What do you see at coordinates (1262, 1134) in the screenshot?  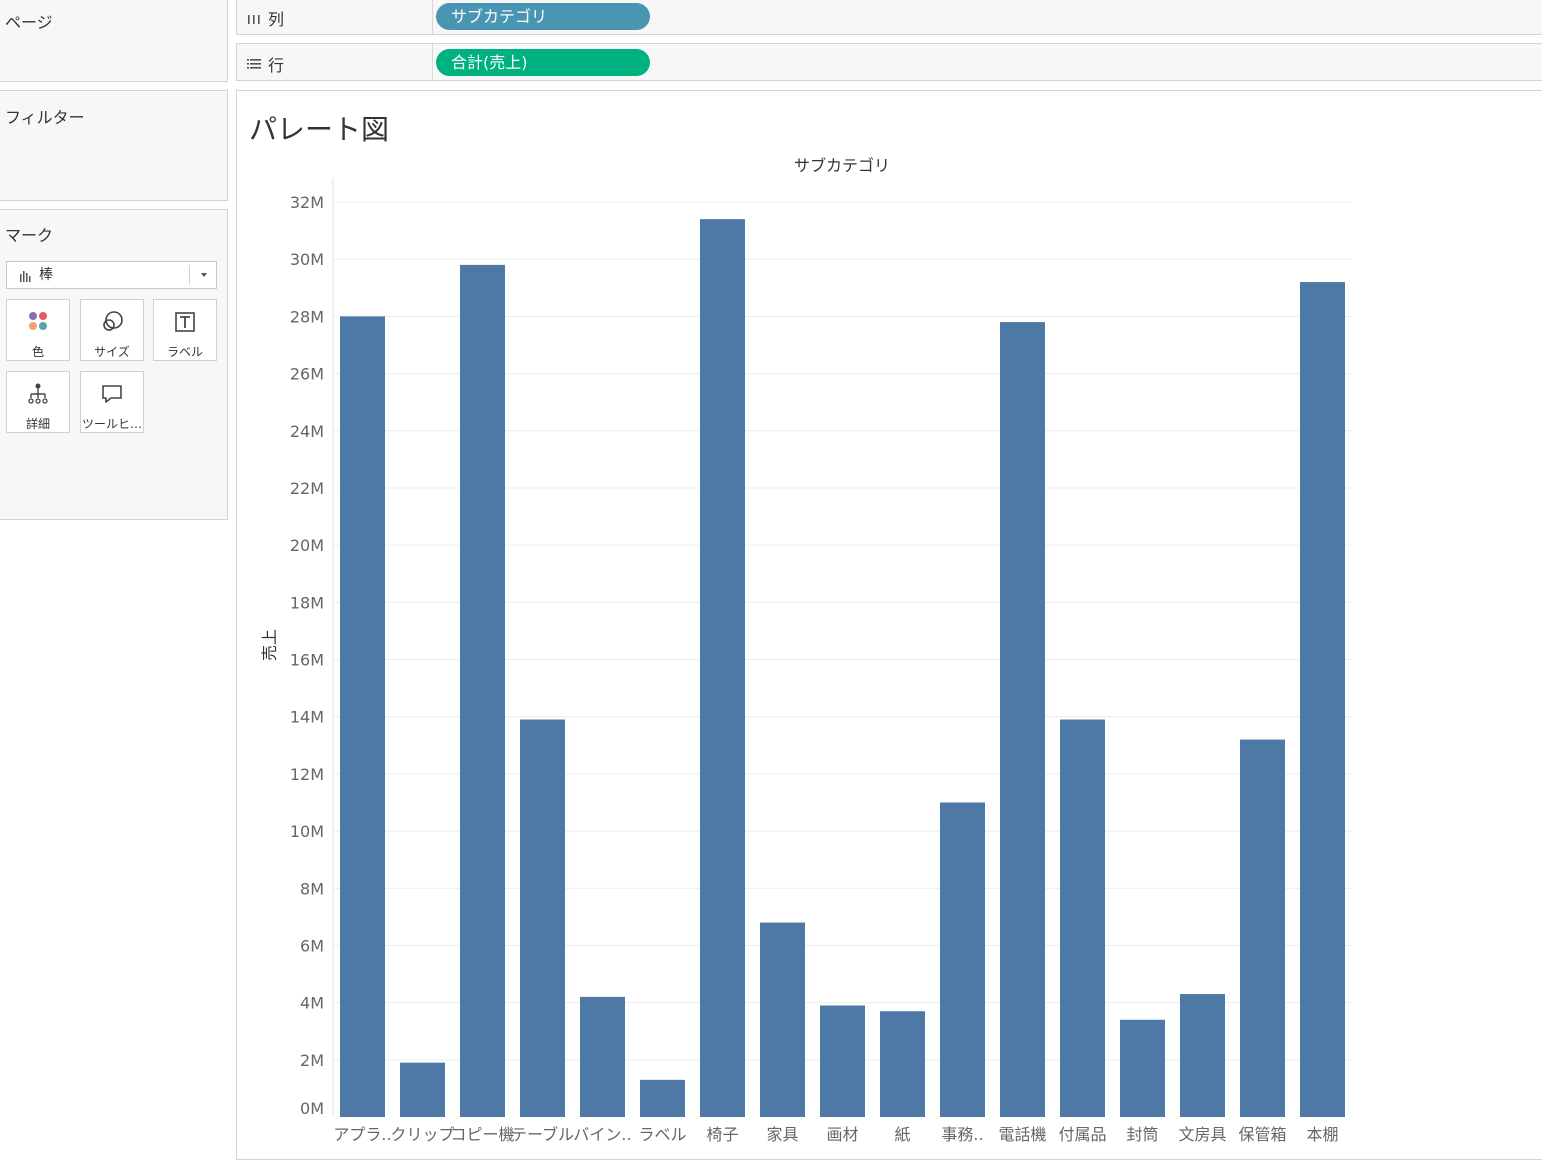 I see `x-tick-label: 保管箱` at bounding box center [1262, 1134].